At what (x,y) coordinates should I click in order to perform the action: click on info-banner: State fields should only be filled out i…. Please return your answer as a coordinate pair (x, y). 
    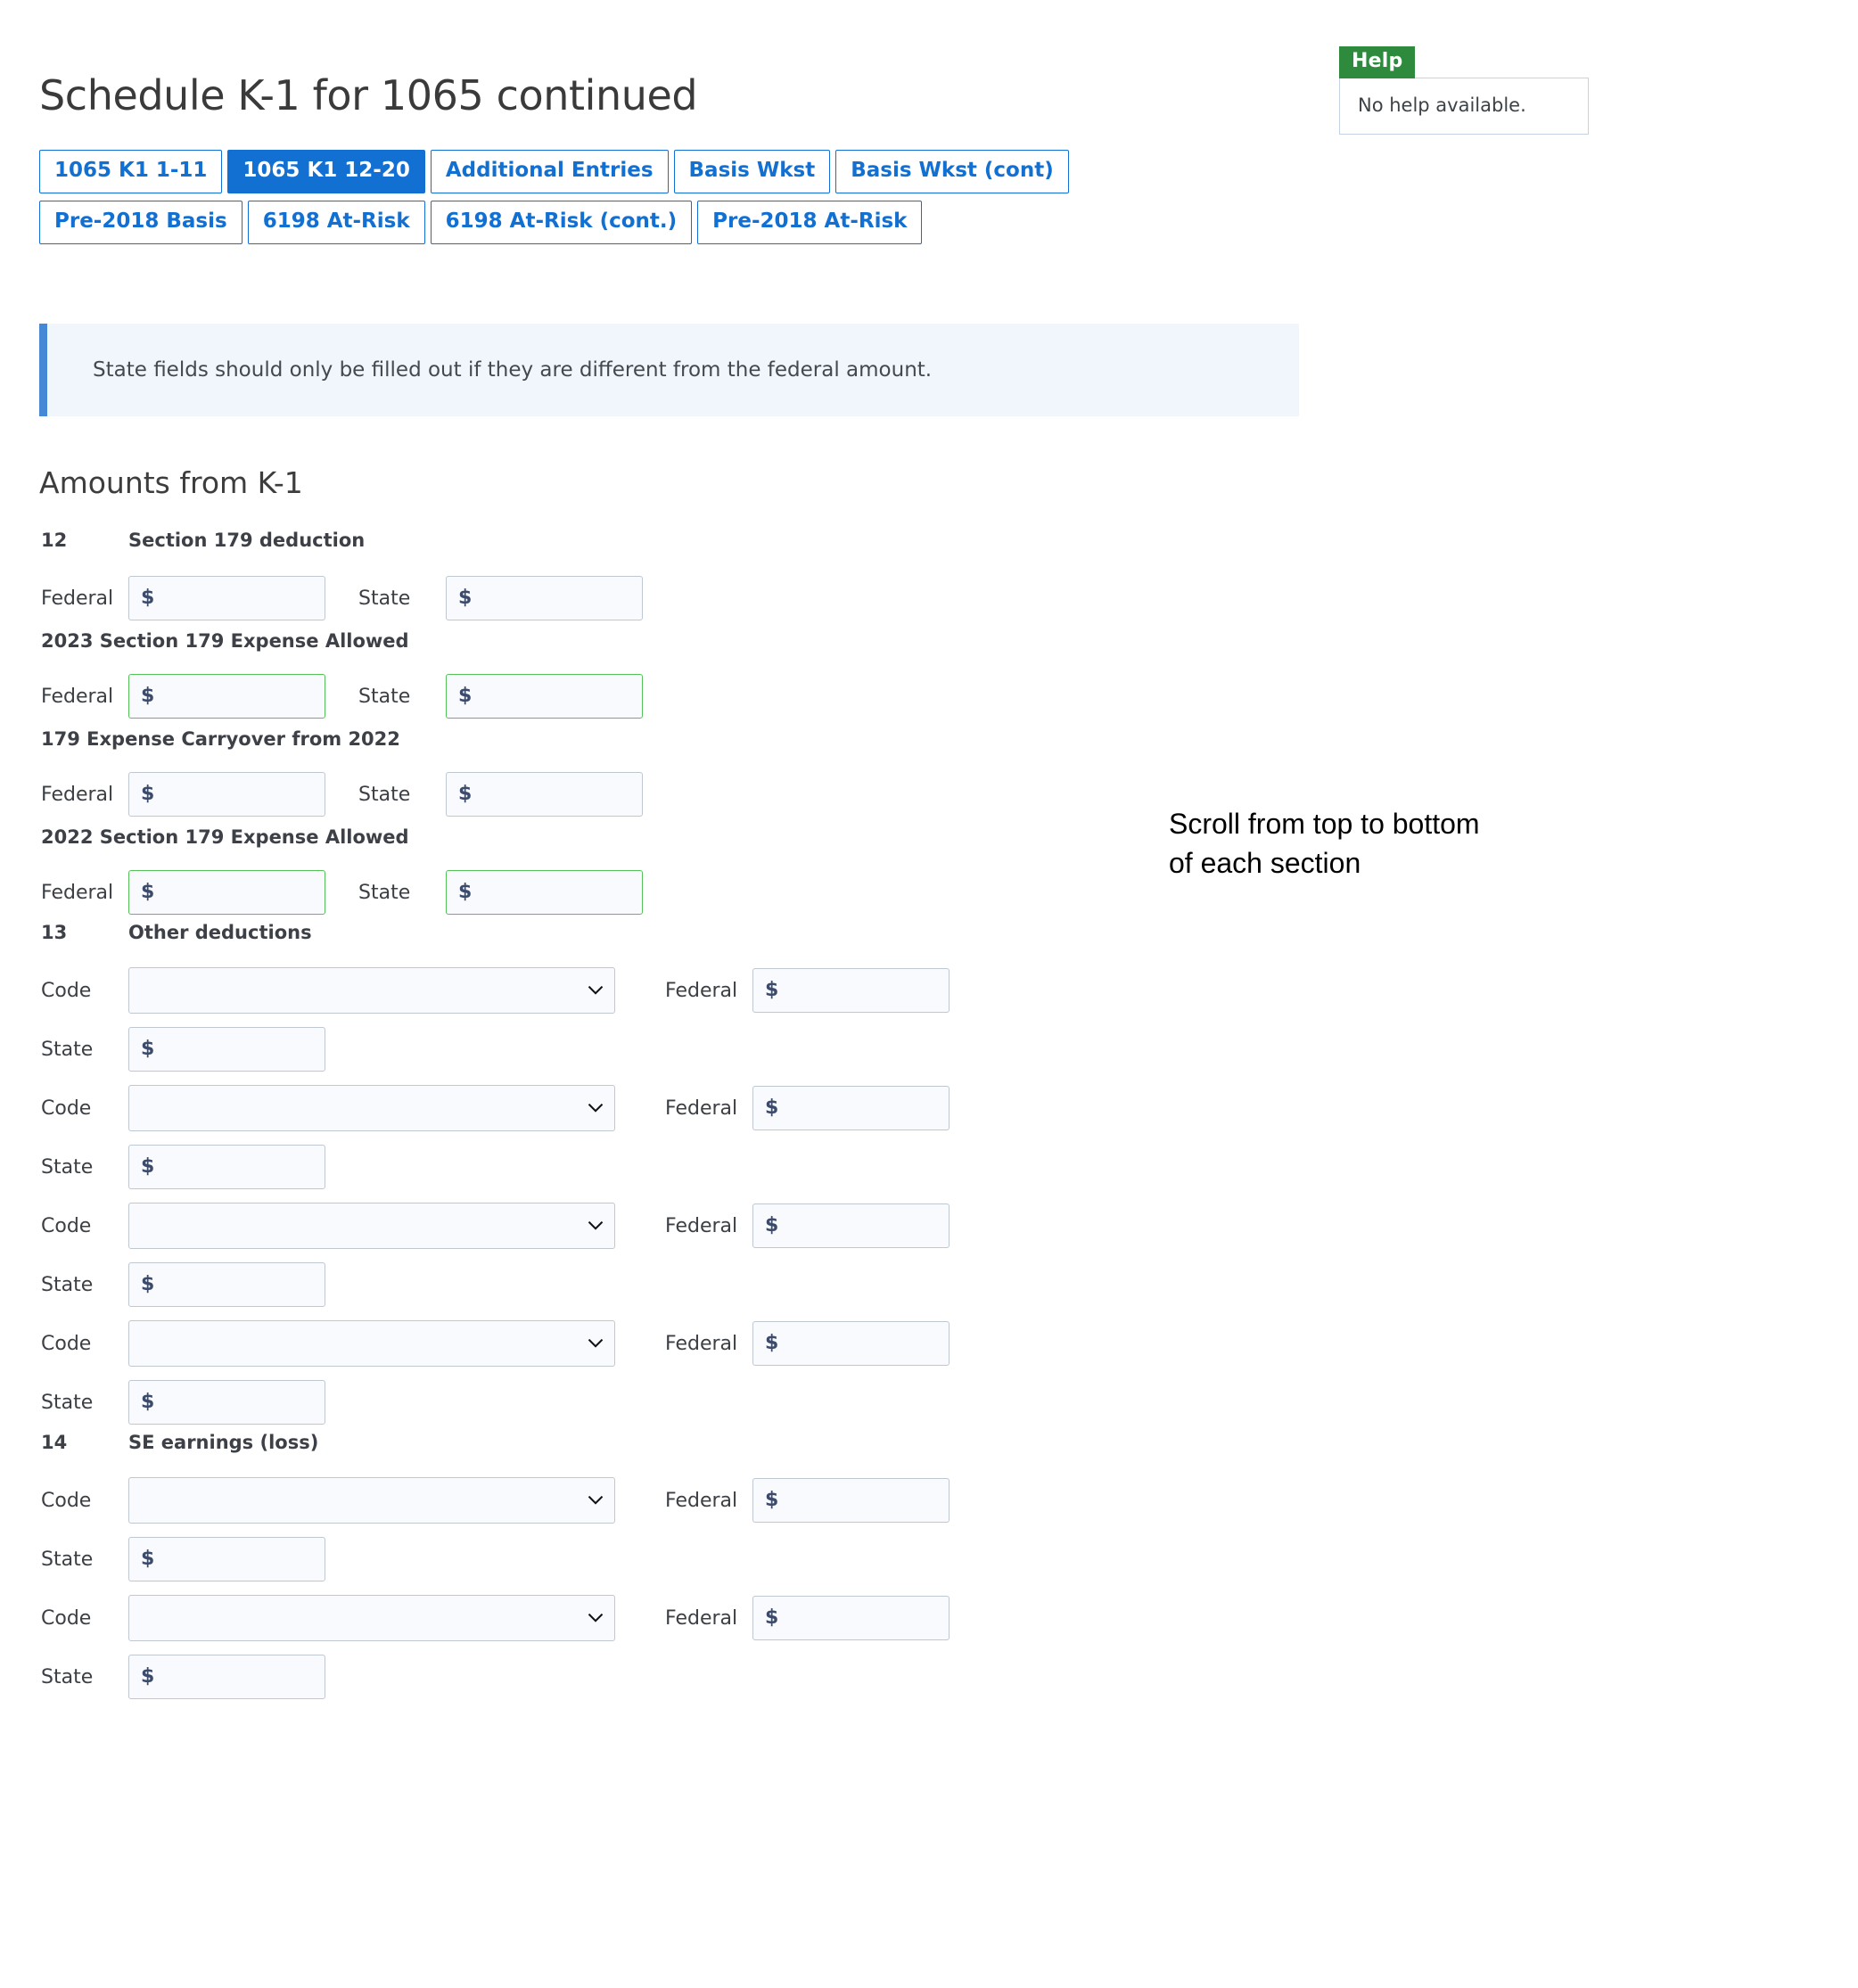
    Looking at the image, I should click on (669, 370).